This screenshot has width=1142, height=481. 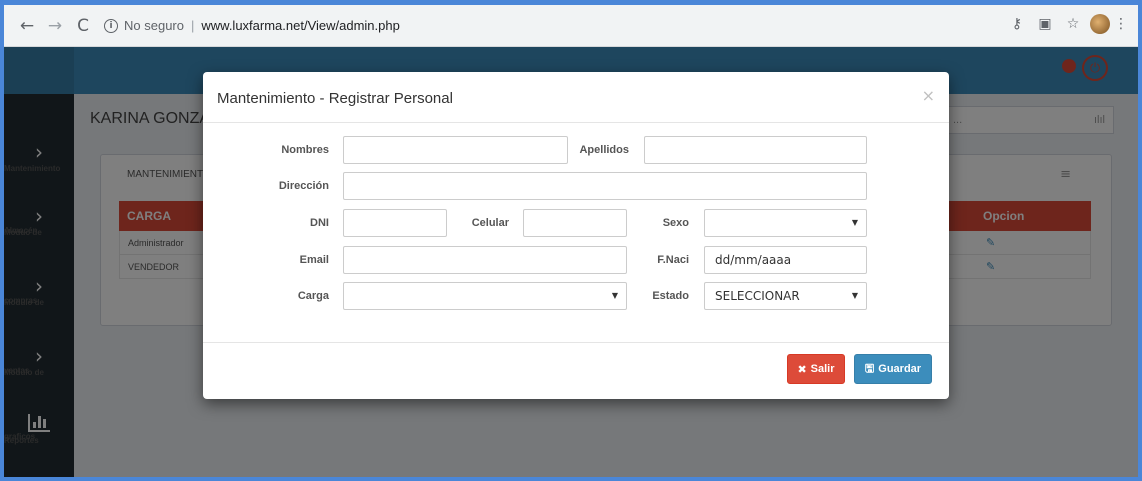 What do you see at coordinates (395, 223) in the screenshot?
I see `dni-input` at bounding box center [395, 223].